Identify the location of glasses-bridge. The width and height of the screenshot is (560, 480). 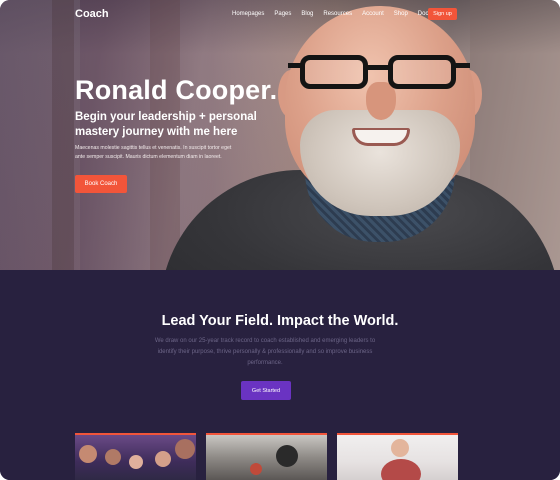
(378, 67).